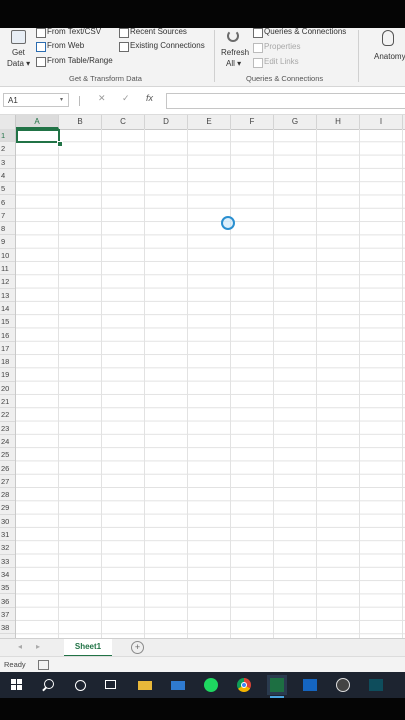 This screenshot has height=720, width=405. What do you see at coordinates (178, 685) in the screenshot?
I see `mail-icon` at bounding box center [178, 685].